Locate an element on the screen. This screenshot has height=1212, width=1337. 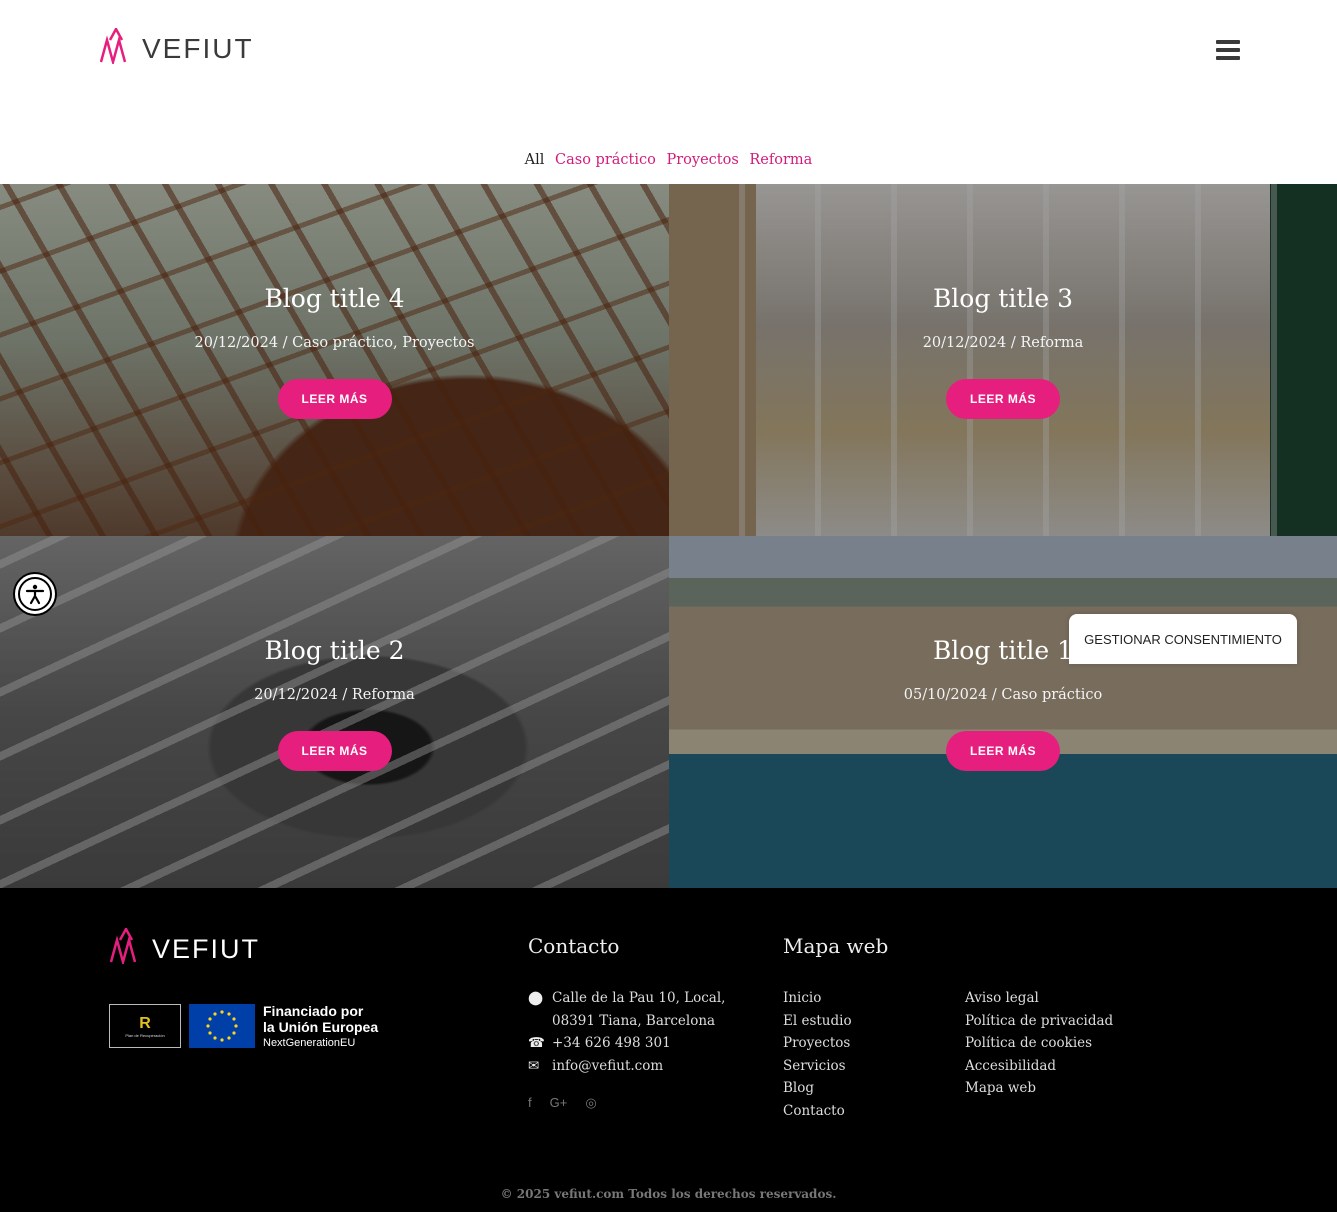
filter-caso-practico: Caso práctico is located at coordinates (605, 160).